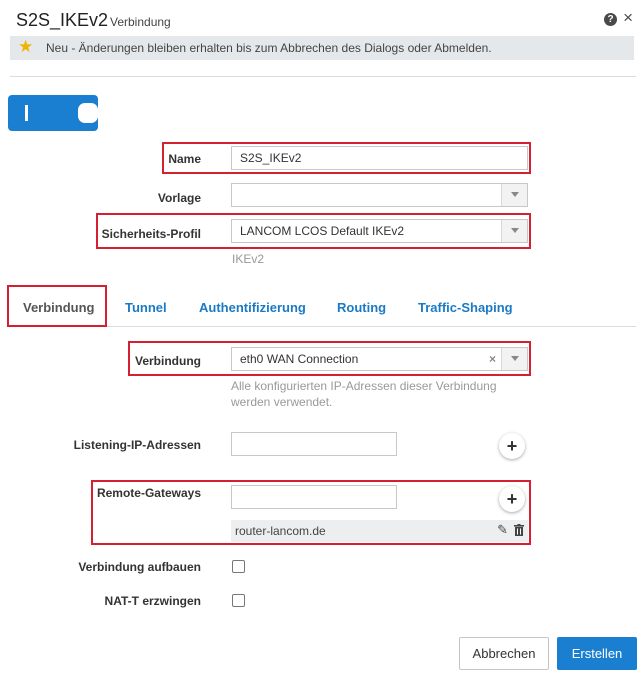  What do you see at coordinates (151, 234) in the screenshot?
I see `profil-label: Sicherheits-Profil` at bounding box center [151, 234].